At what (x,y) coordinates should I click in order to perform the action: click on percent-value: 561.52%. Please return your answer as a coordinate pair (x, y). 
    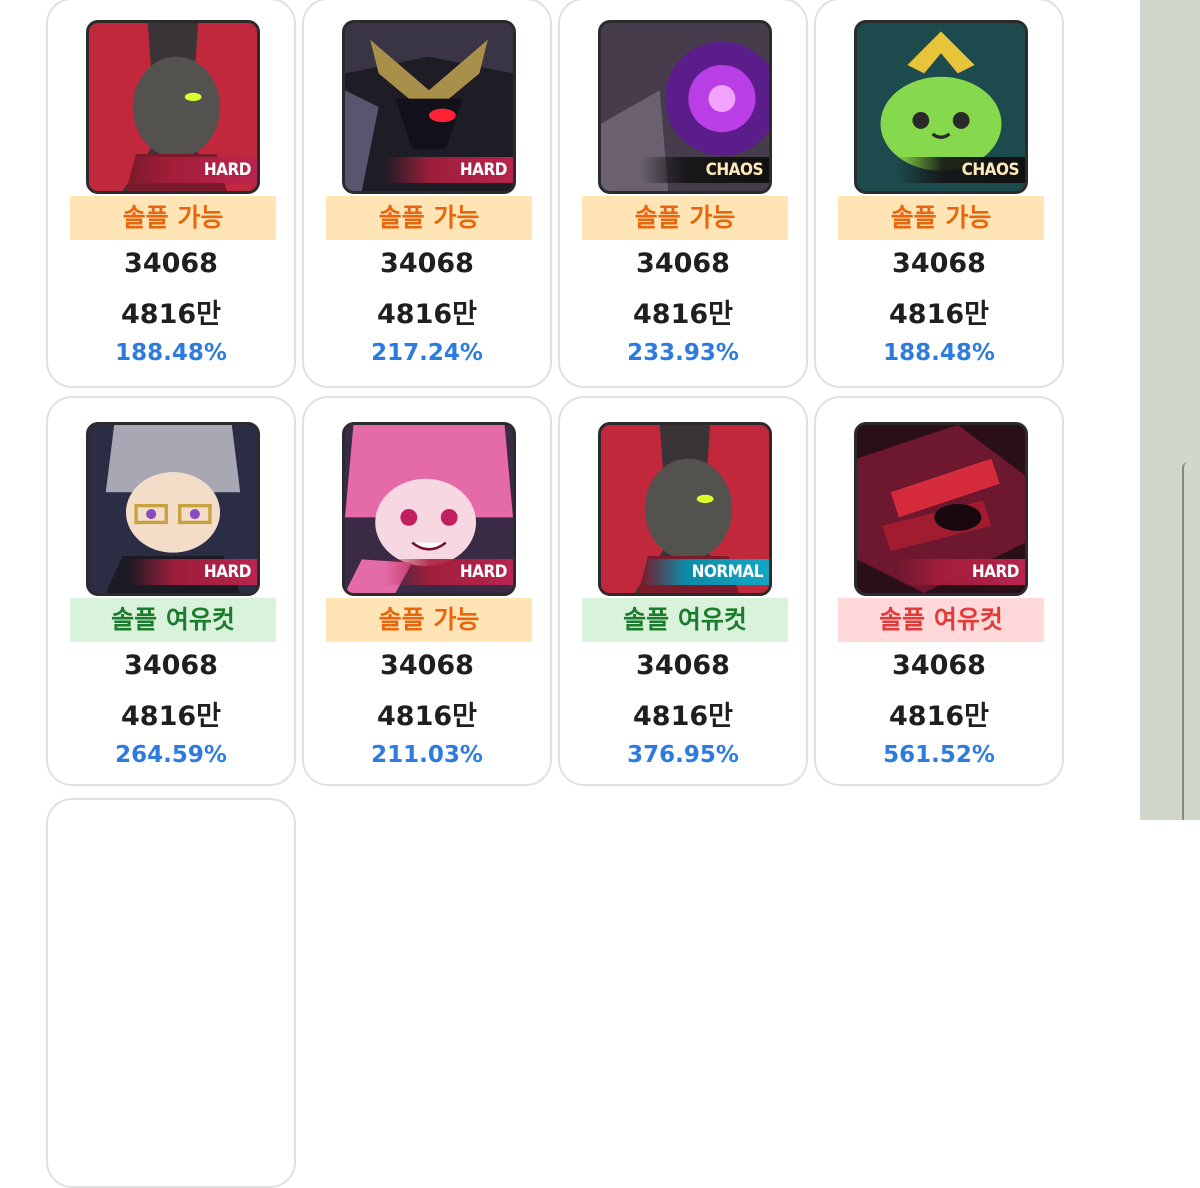
    Looking at the image, I should click on (939, 755).